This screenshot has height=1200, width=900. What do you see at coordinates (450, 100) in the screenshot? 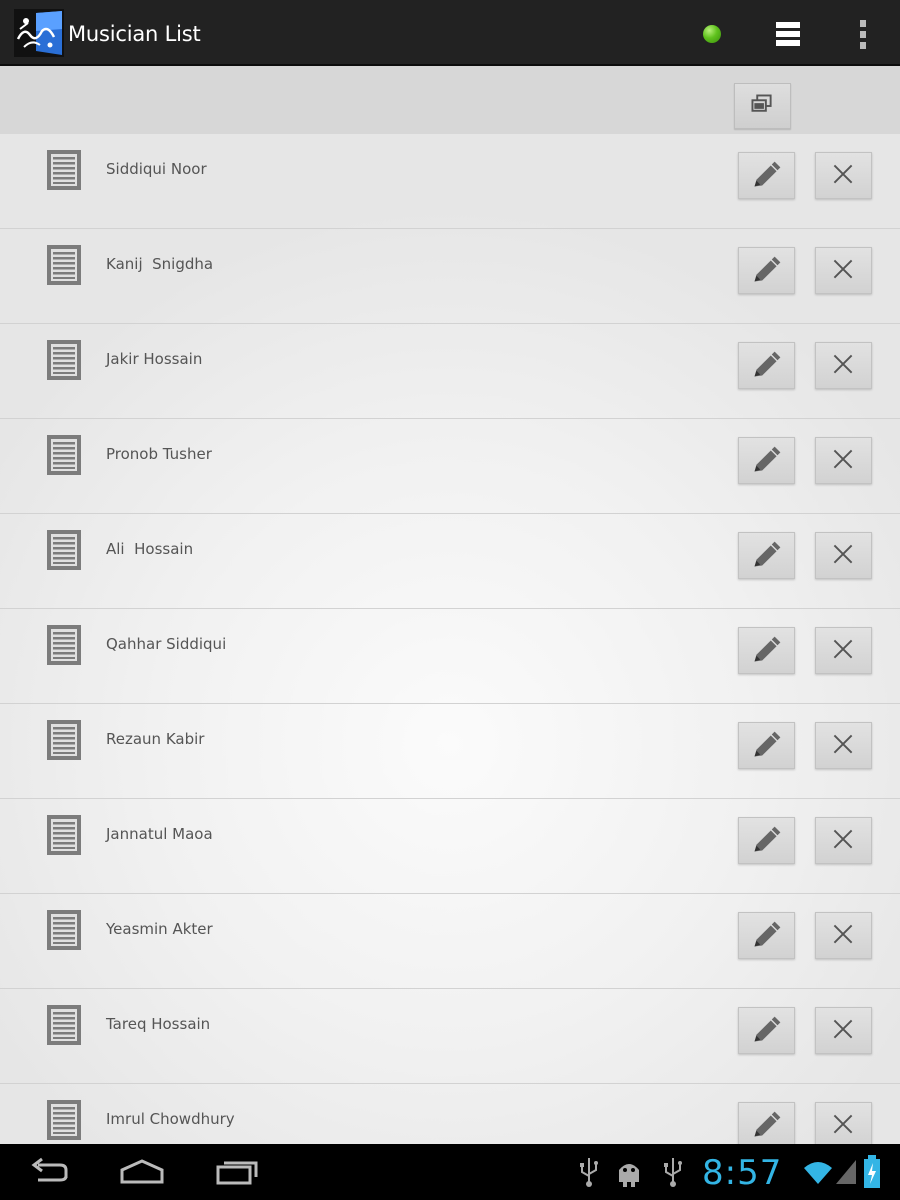
I see `list-header` at bounding box center [450, 100].